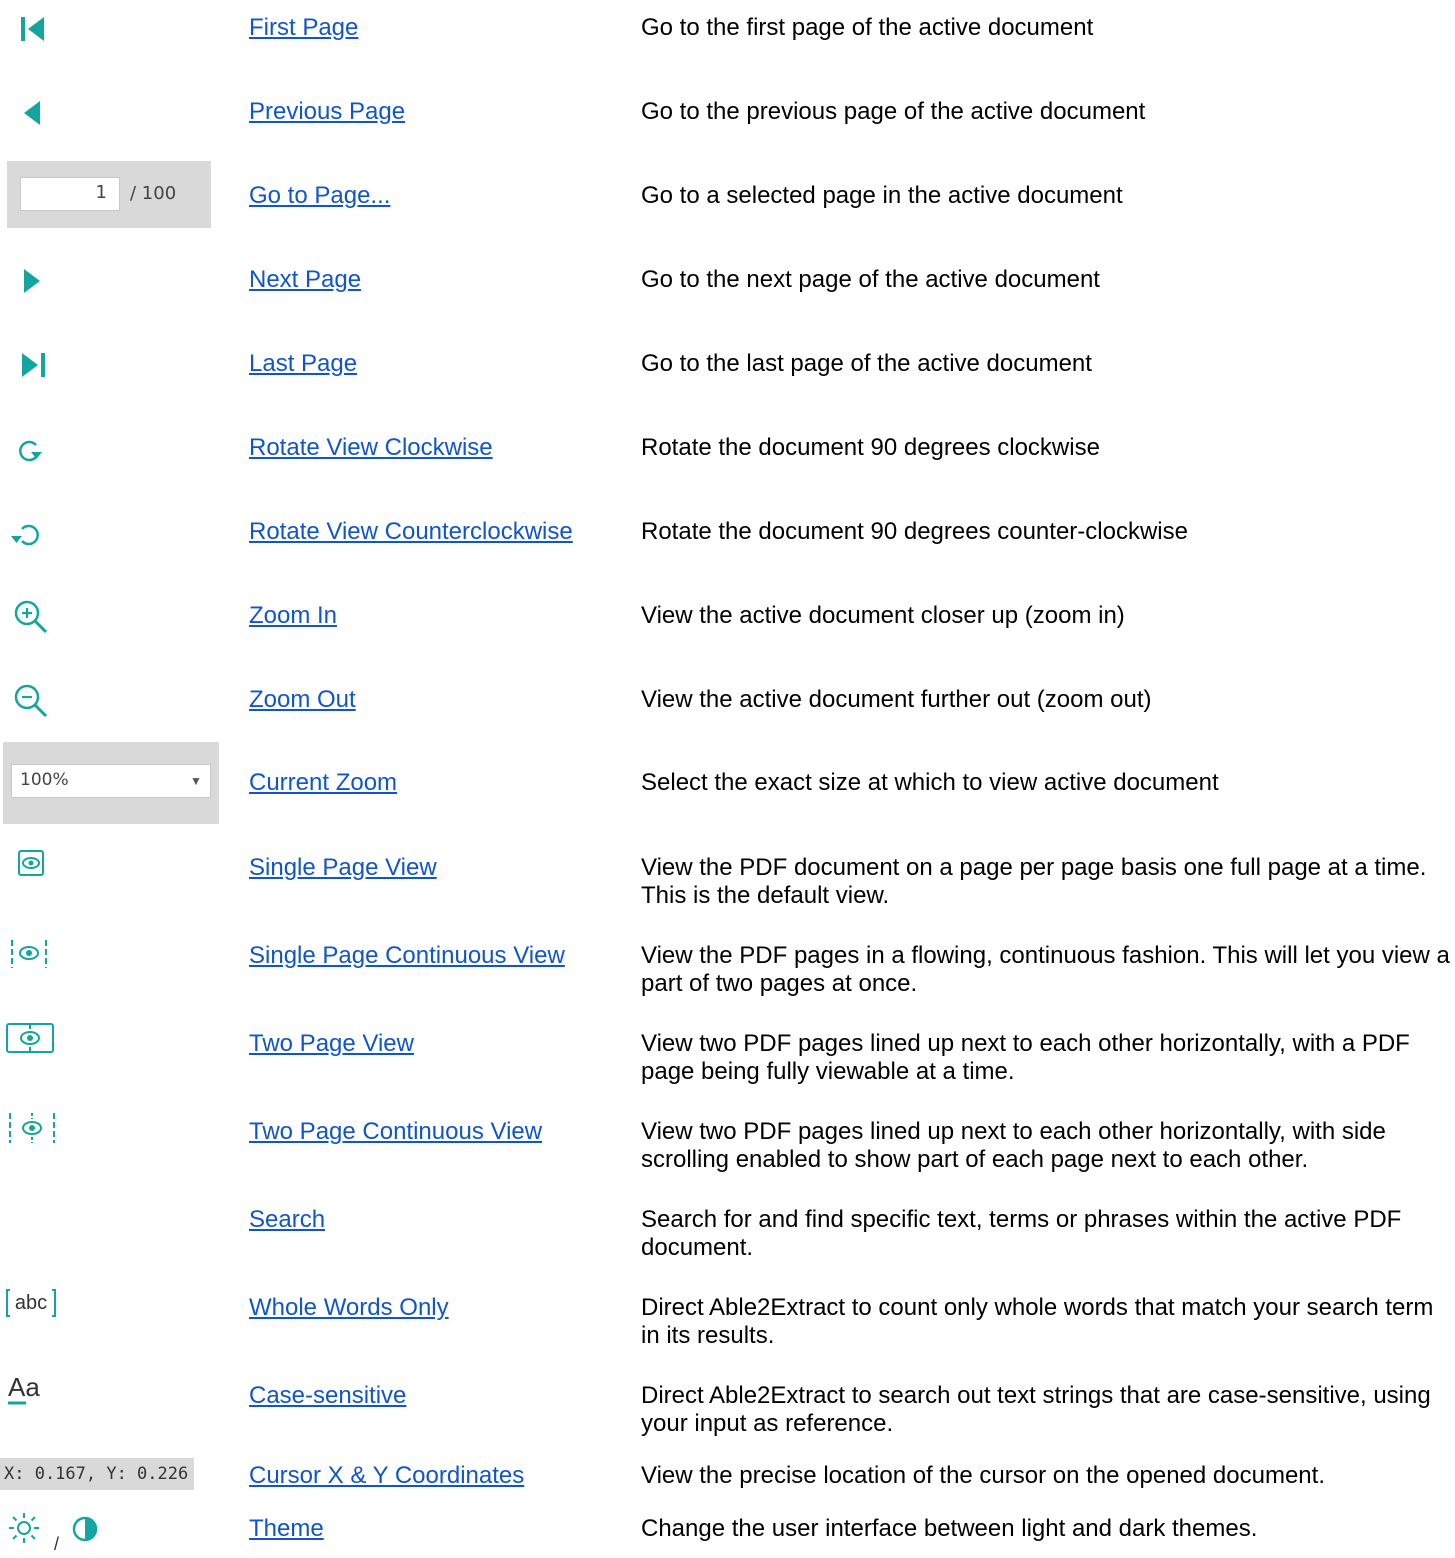  I want to click on sun-icon, so click(24, 1528).